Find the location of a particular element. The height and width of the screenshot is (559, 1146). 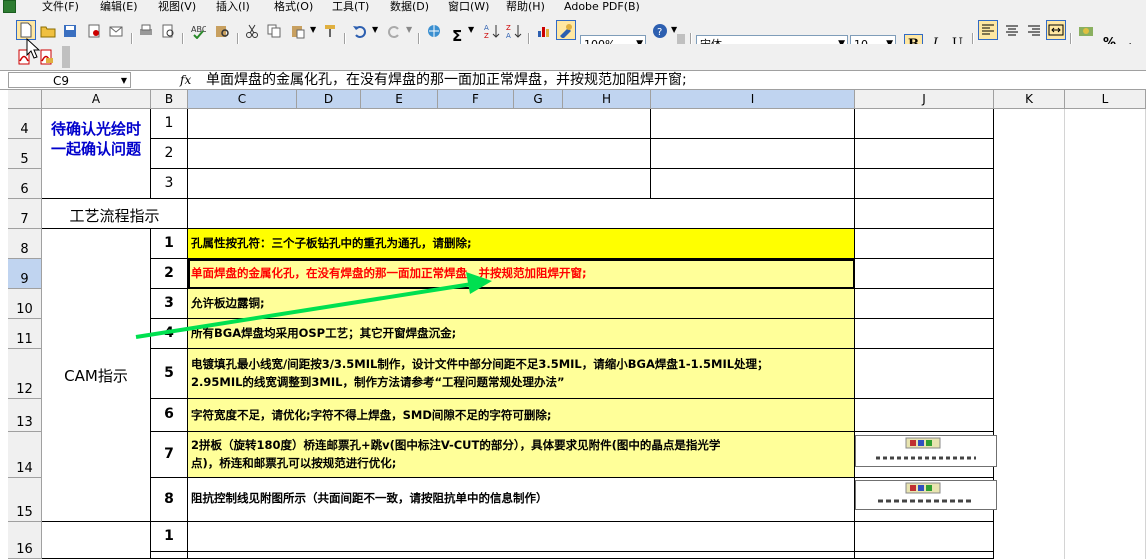

cam-item-num-cell: 3 is located at coordinates (169, 304).